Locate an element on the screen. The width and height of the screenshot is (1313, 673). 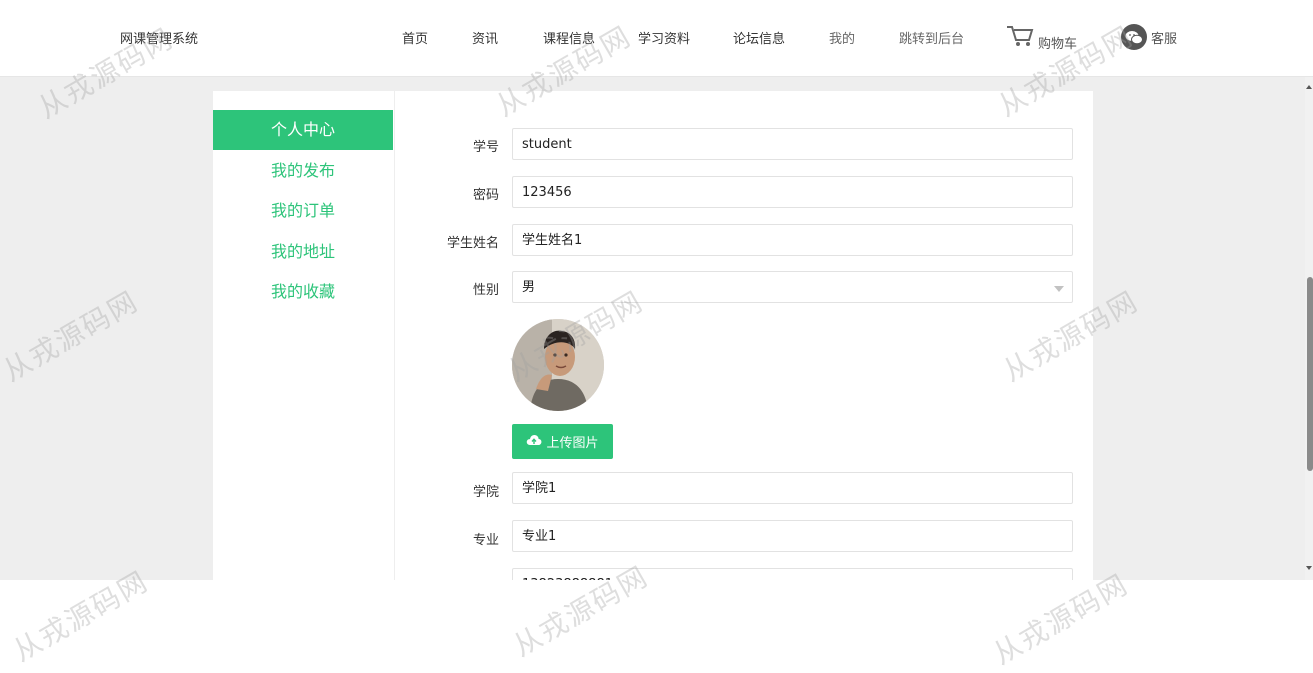
sidebar-item-address: 我的地址 is located at coordinates (303, 252).